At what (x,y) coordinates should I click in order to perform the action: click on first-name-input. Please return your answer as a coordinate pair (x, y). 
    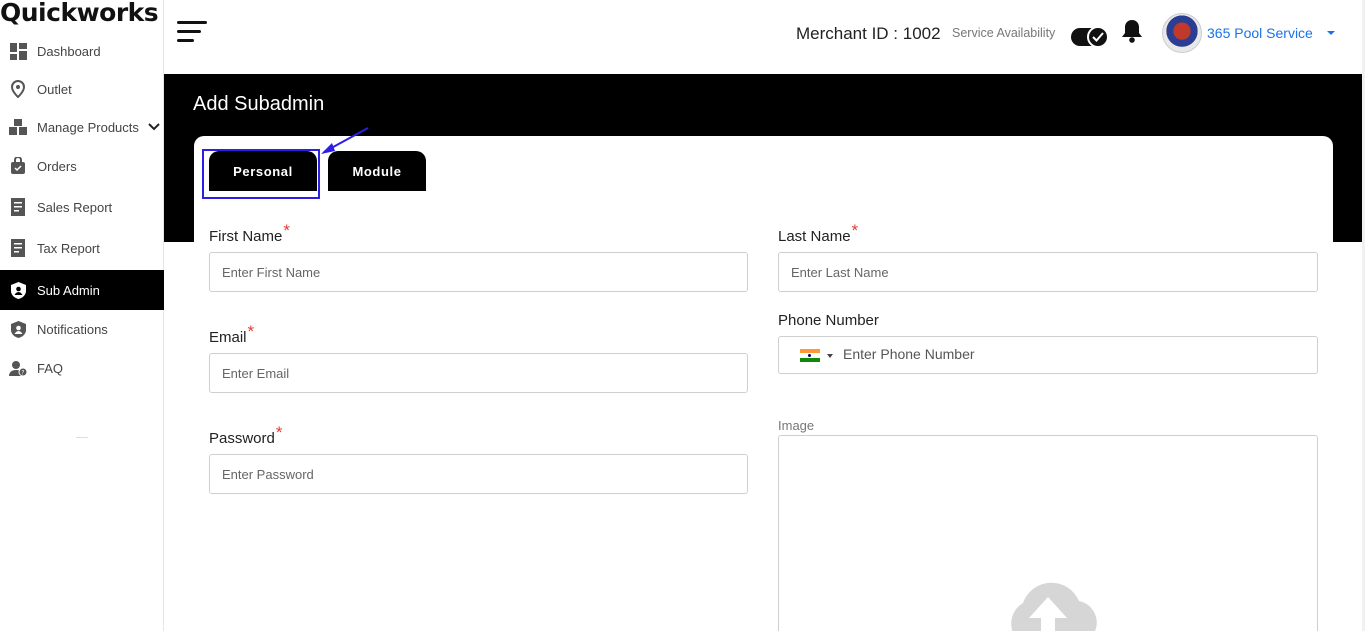
    Looking at the image, I should click on (478, 272).